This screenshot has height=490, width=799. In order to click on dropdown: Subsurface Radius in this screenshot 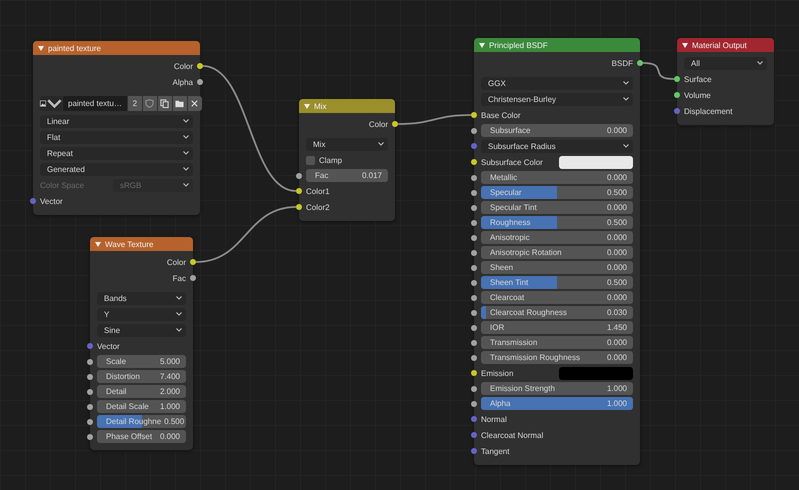, I will do `click(557, 146)`.